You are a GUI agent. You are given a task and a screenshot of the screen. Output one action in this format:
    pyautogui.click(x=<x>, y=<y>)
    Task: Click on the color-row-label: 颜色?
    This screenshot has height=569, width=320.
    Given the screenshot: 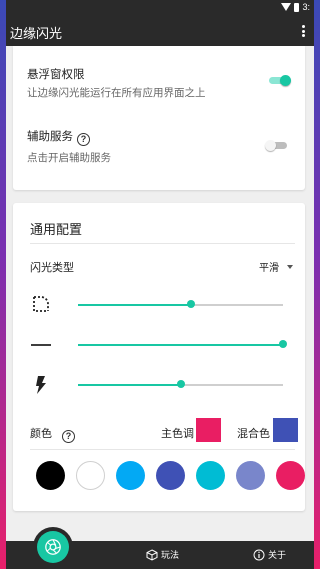 What is the action you would take?
    pyautogui.click(x=52, y=434)
    